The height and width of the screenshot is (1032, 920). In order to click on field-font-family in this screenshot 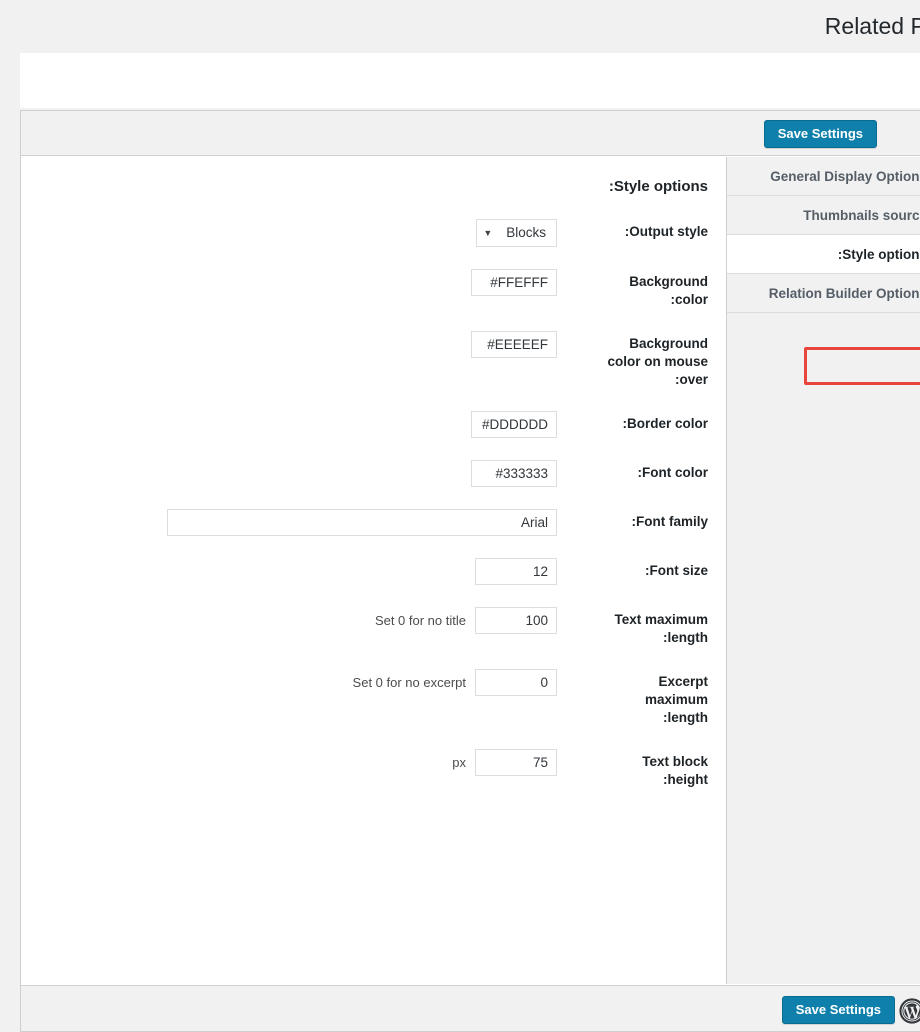, I will do `click(362, 522)`.